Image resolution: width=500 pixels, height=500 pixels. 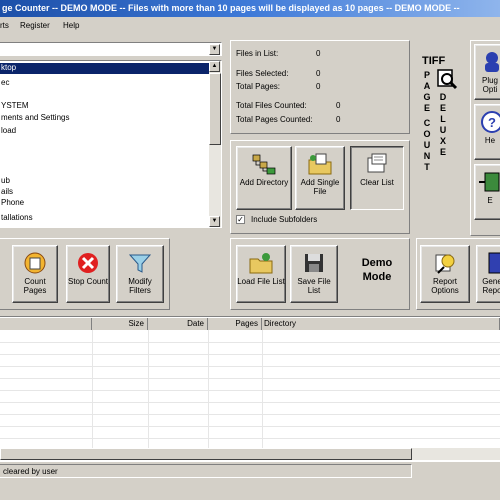 I want to click on total-pages-value: 0, so click(x=318, y=86).